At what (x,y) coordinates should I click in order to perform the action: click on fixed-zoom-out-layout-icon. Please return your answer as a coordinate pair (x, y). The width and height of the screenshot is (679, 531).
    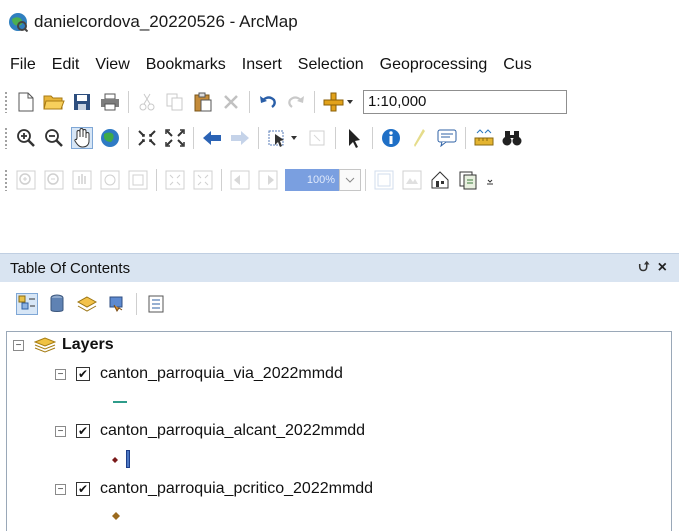
    Looking at the image, I should click on (203, 180).